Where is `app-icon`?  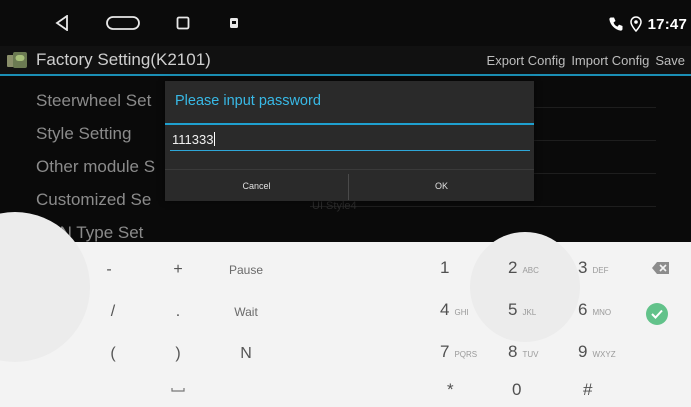
app-icon is located at coordinates (234, 23).